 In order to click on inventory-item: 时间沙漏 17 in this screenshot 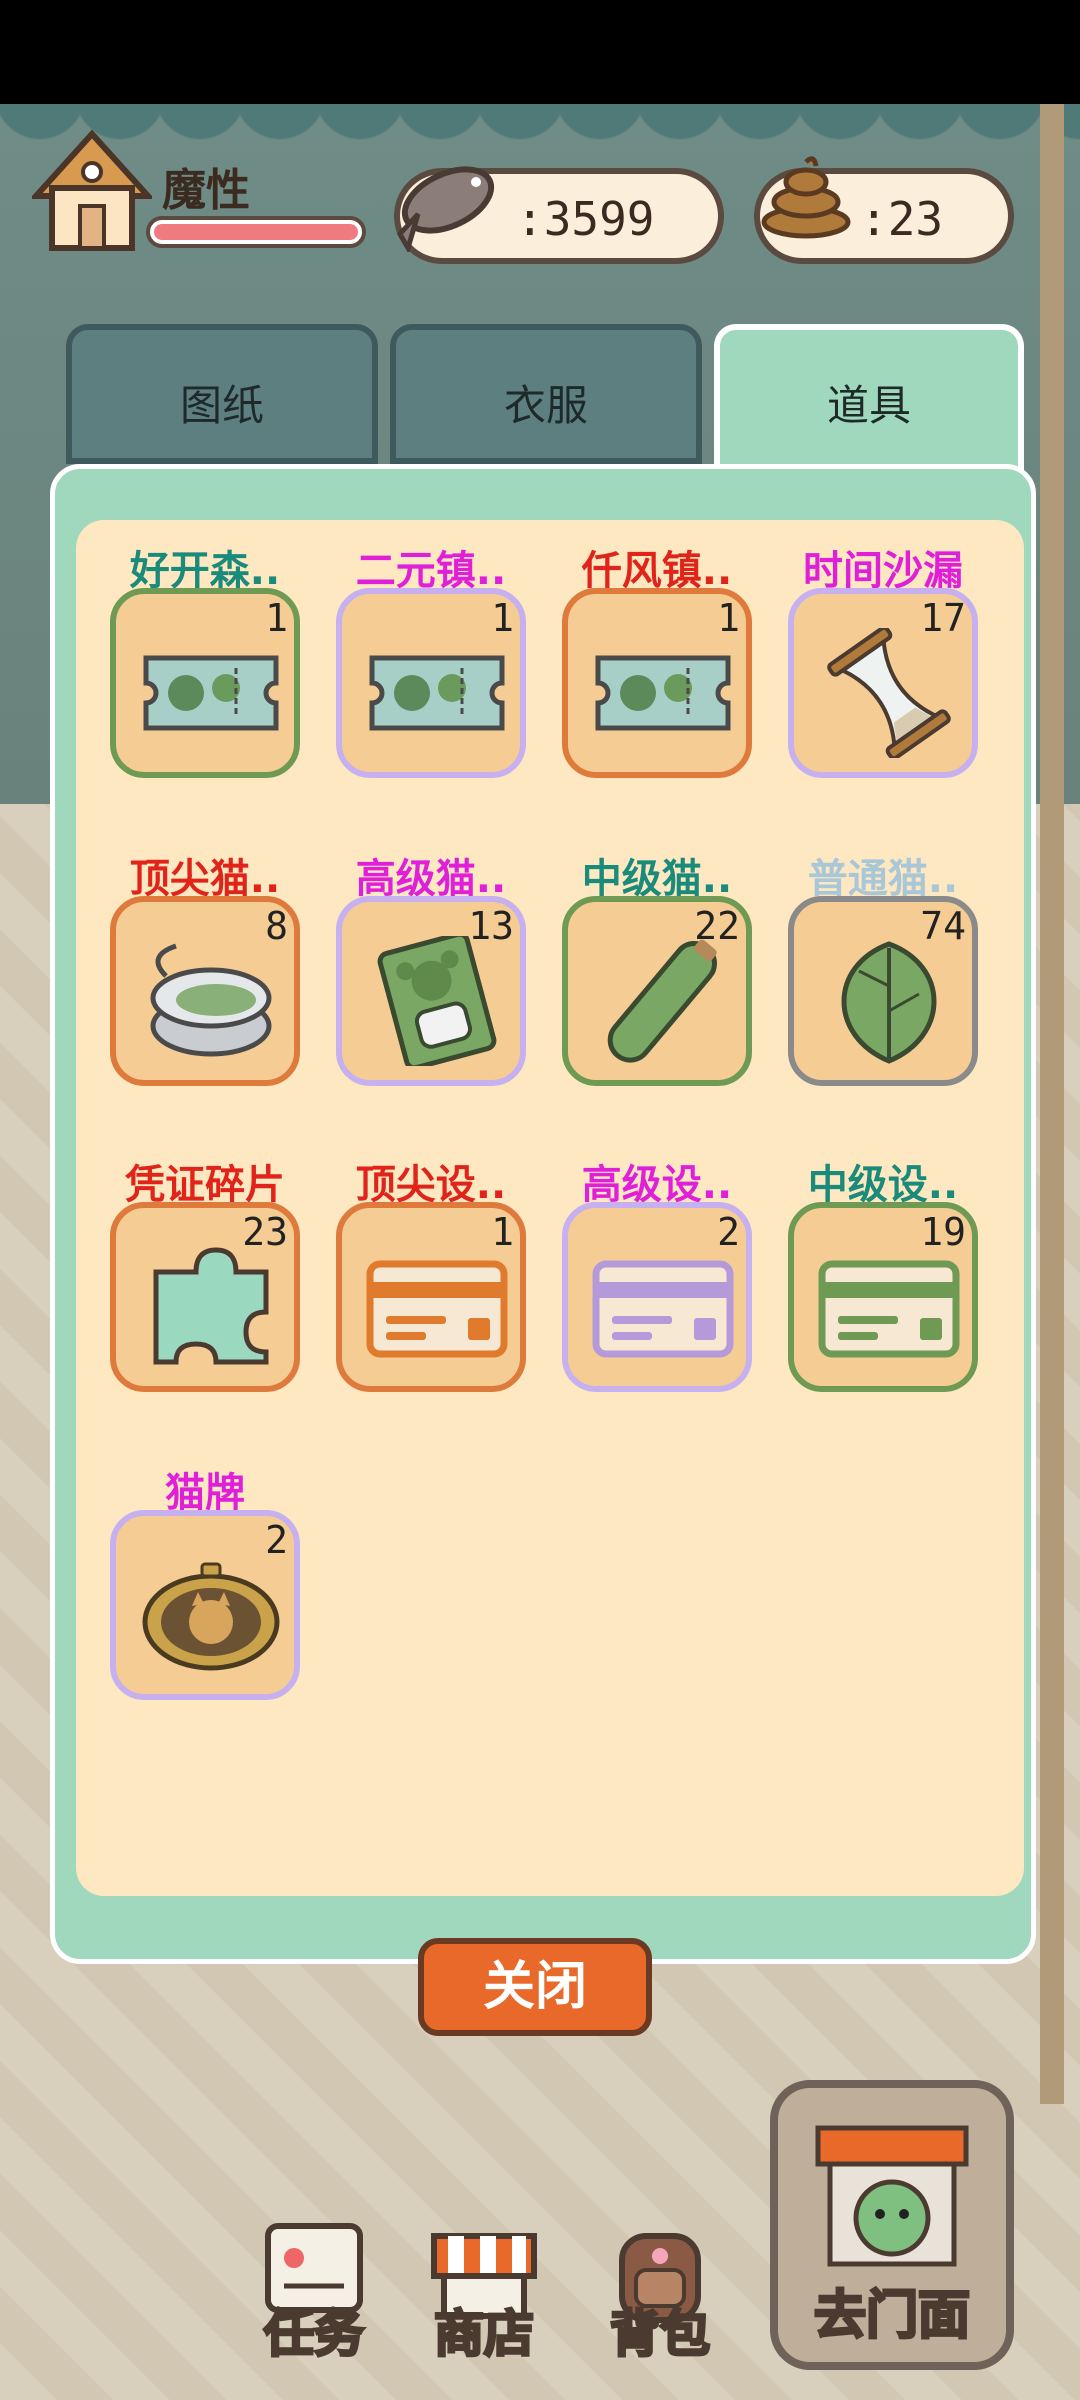, I will do `click(883, 663)`.